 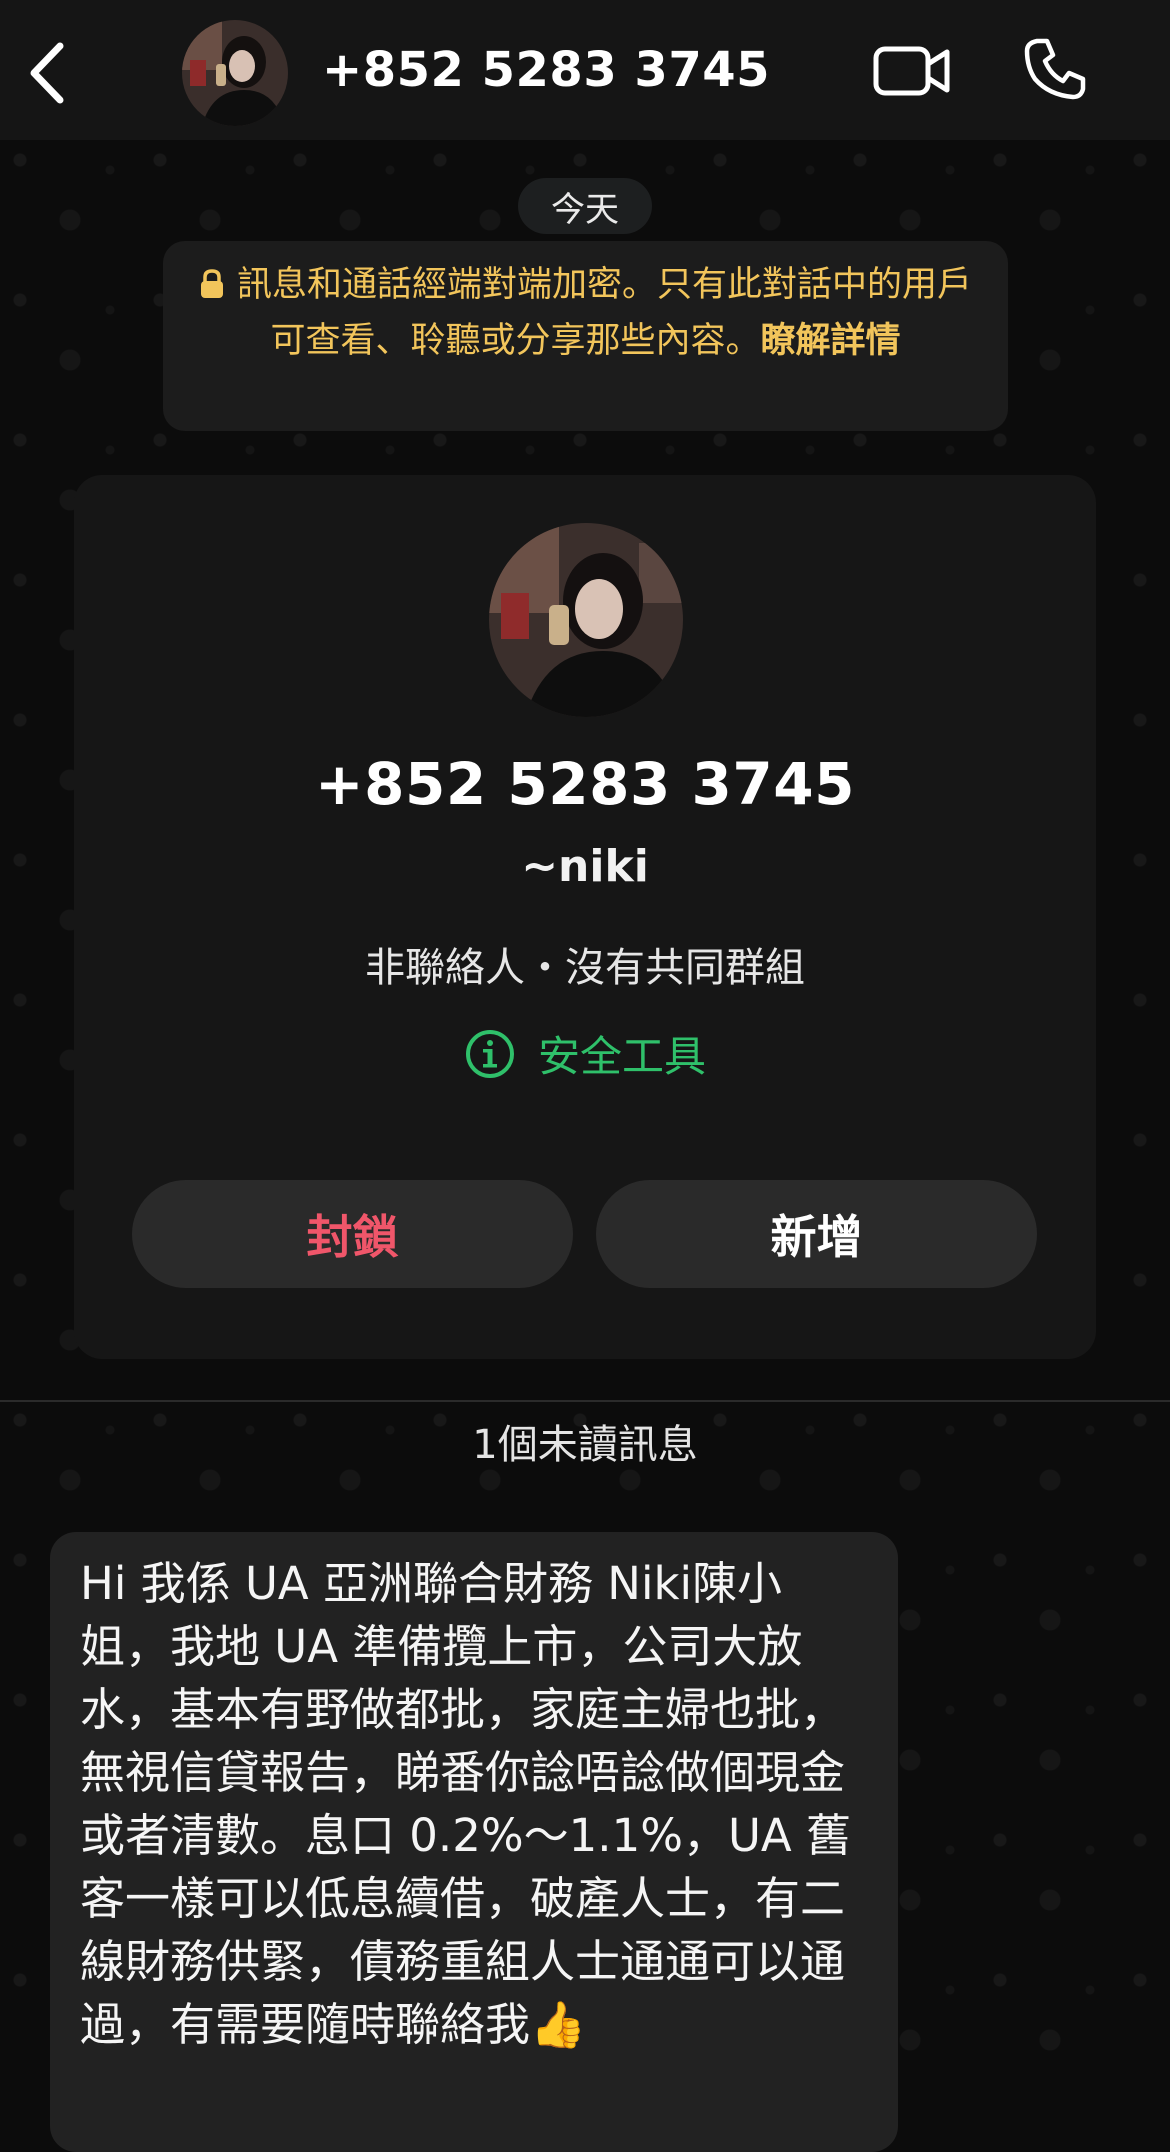 I want to click on safety-tools-label: 安全工具, so click(x=621, y=1056).